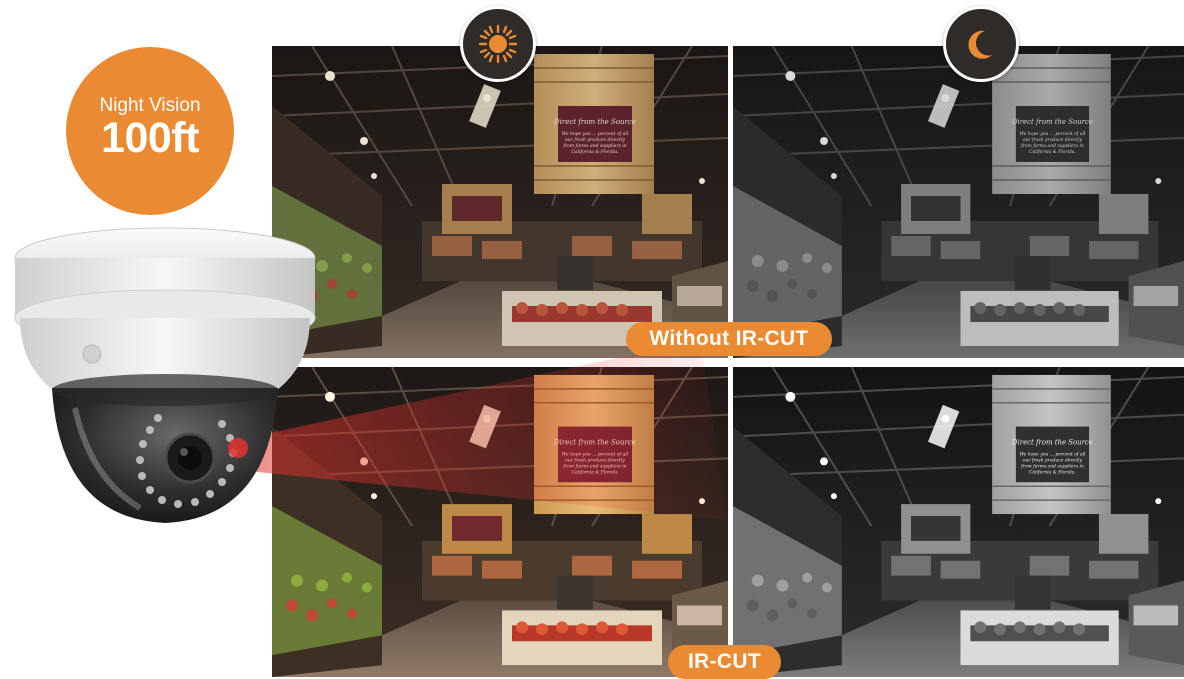 This screenshot has width=1184, height=679. I want to click on without-ircut-label: Without IR-CUT, so click(729, 339).